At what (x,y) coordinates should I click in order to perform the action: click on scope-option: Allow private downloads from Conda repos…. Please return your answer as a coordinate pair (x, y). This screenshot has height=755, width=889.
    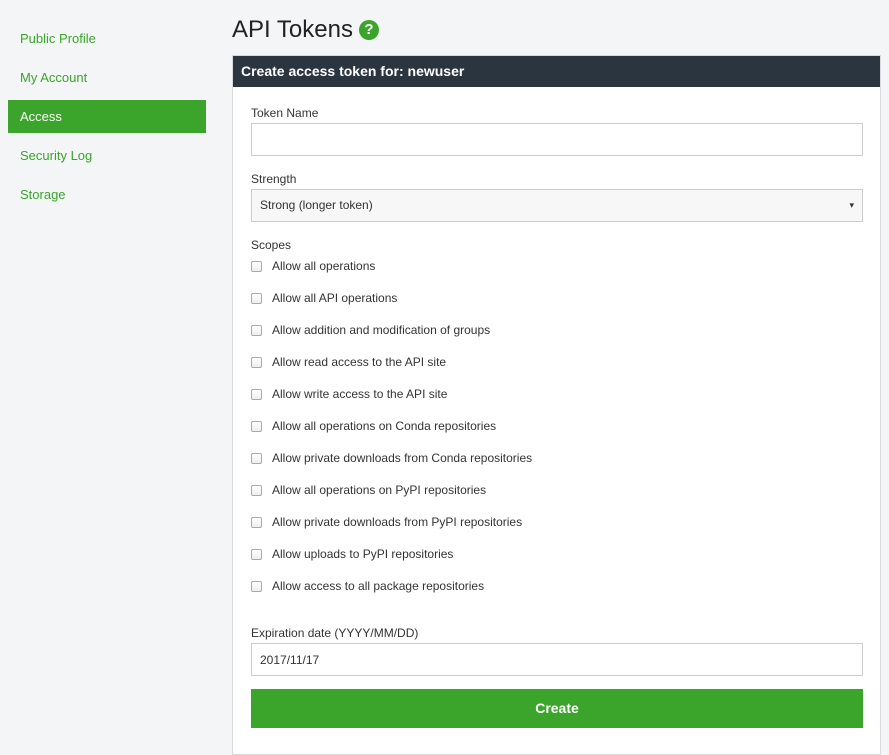
    Looking at the image, I should click on (391, 458).